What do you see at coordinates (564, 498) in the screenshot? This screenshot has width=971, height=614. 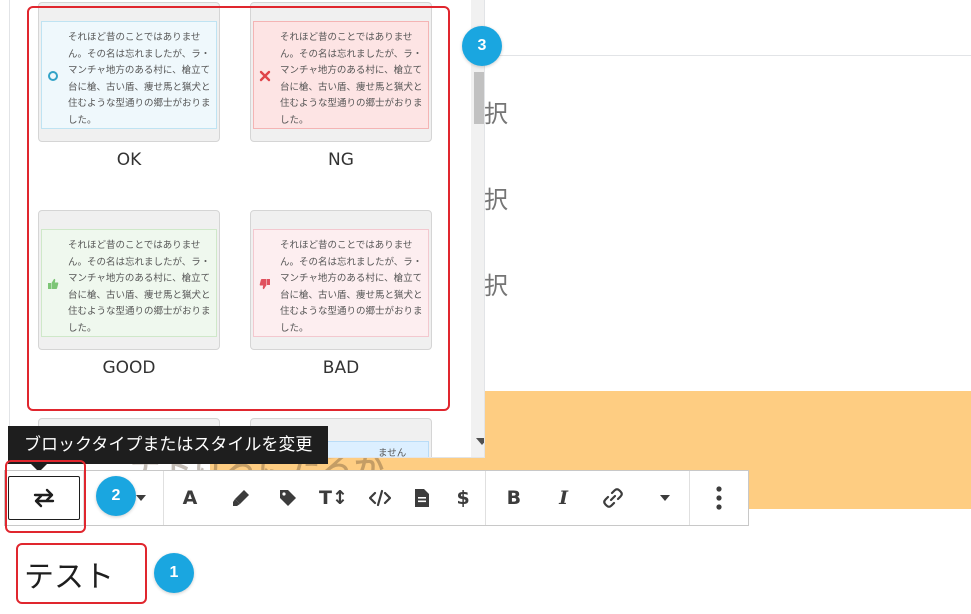 I see `italic-button: I` at bounding box center [564, 498].